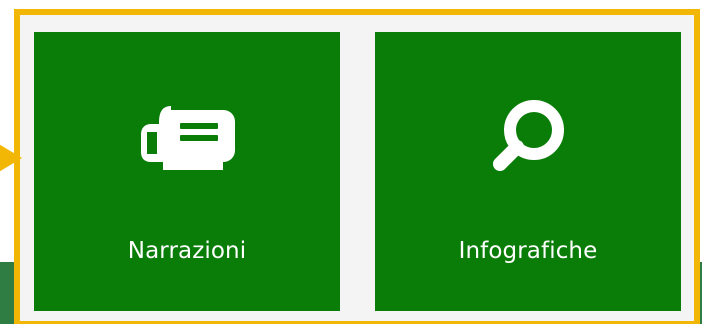  I want to click on search-icon, so click(528, 141).